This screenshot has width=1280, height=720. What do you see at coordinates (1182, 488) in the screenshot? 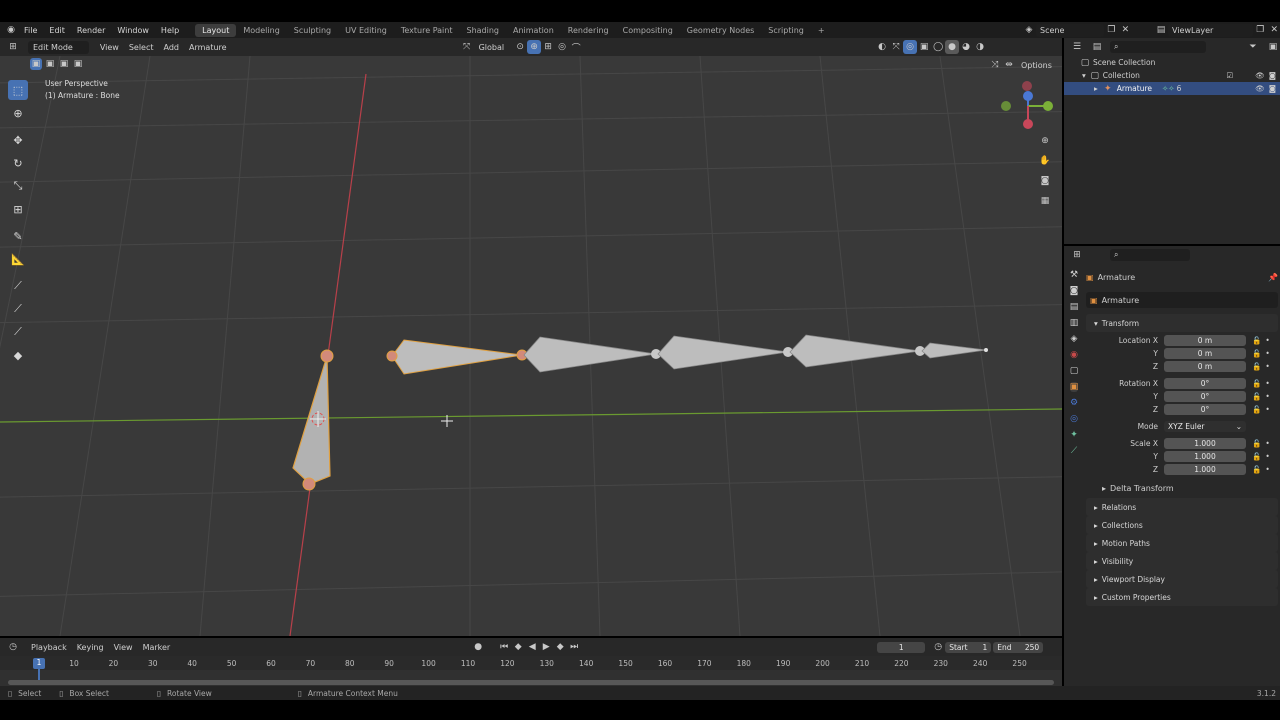
I see `delta-transform-subpanel: ▸ Delta Transform` at bounding box center [1182, 488].